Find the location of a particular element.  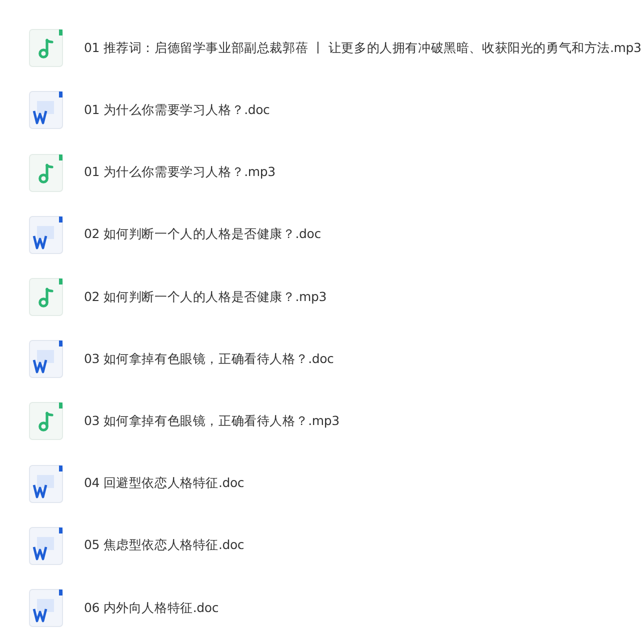

file-name: 02 如何判断一个人的人格是否健康？.doc is located at coordinates (202, 234).